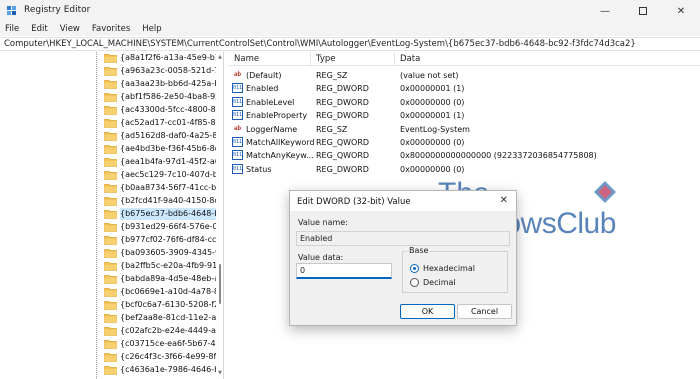 The image size is (700, 379). What do you see at coordinates (344, 271) in the screenshot?
I see `value-data-input: 0` at bounding box center [344, 271].